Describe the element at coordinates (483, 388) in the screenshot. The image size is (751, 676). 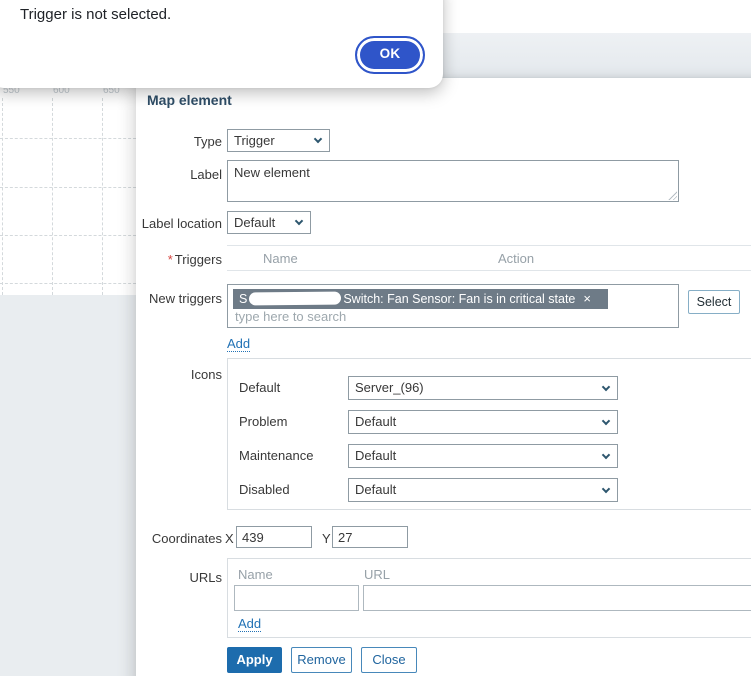
I see `icon-default-select: Server_(96)` at that location.